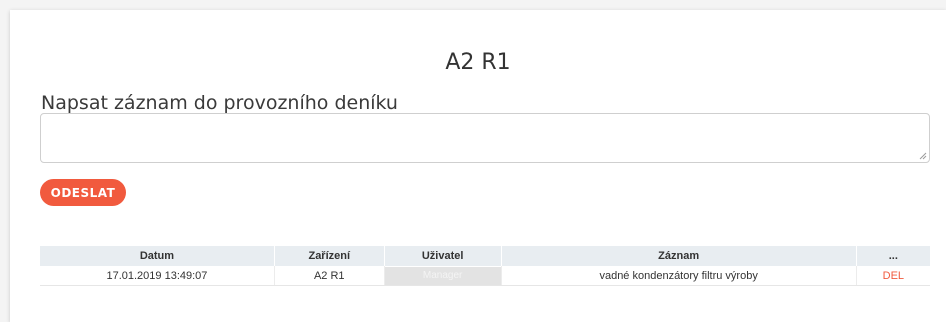  Describe the element at coordinates (157, 256) in the screenshot. I see `column-header-date: Datum` at that location.